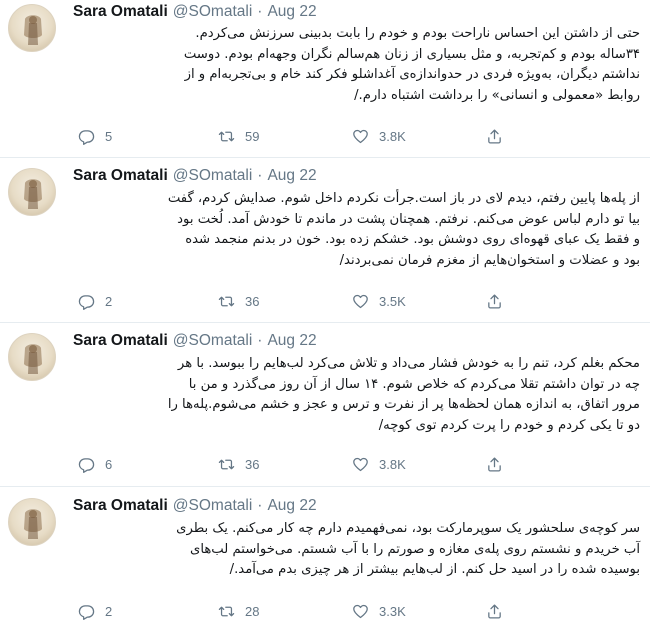 This screenshot has height=627, width=650. Describe the element at coordinates (348, 301) in the screenshot. I see `tweet-actions: 2 36 3.5K` at that location.